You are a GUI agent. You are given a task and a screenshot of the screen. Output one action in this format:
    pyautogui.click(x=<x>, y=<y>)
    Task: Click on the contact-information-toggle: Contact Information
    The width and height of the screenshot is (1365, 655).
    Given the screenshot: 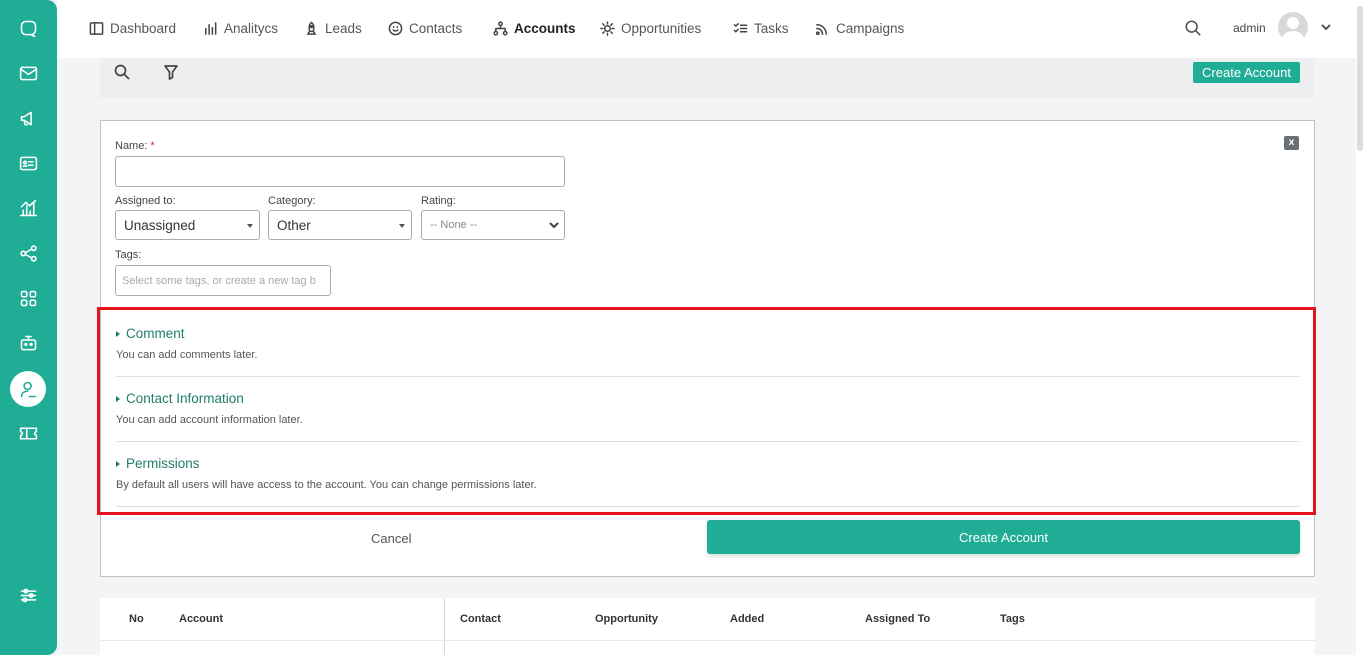 What is the action you would take?
    pyautogui.click(x=707, y=398)
    